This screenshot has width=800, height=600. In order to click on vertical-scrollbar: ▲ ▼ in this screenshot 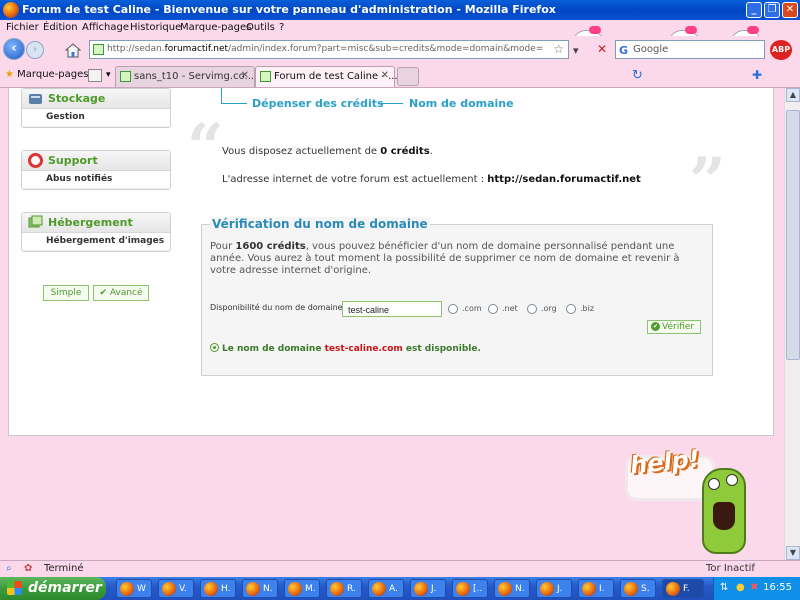, I will do `click(792, 324)`.